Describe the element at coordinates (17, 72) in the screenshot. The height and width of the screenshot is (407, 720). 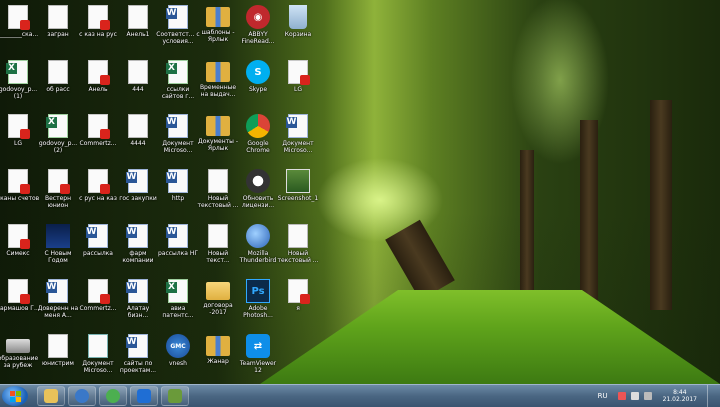
I see `excel-document-icon` at that location.